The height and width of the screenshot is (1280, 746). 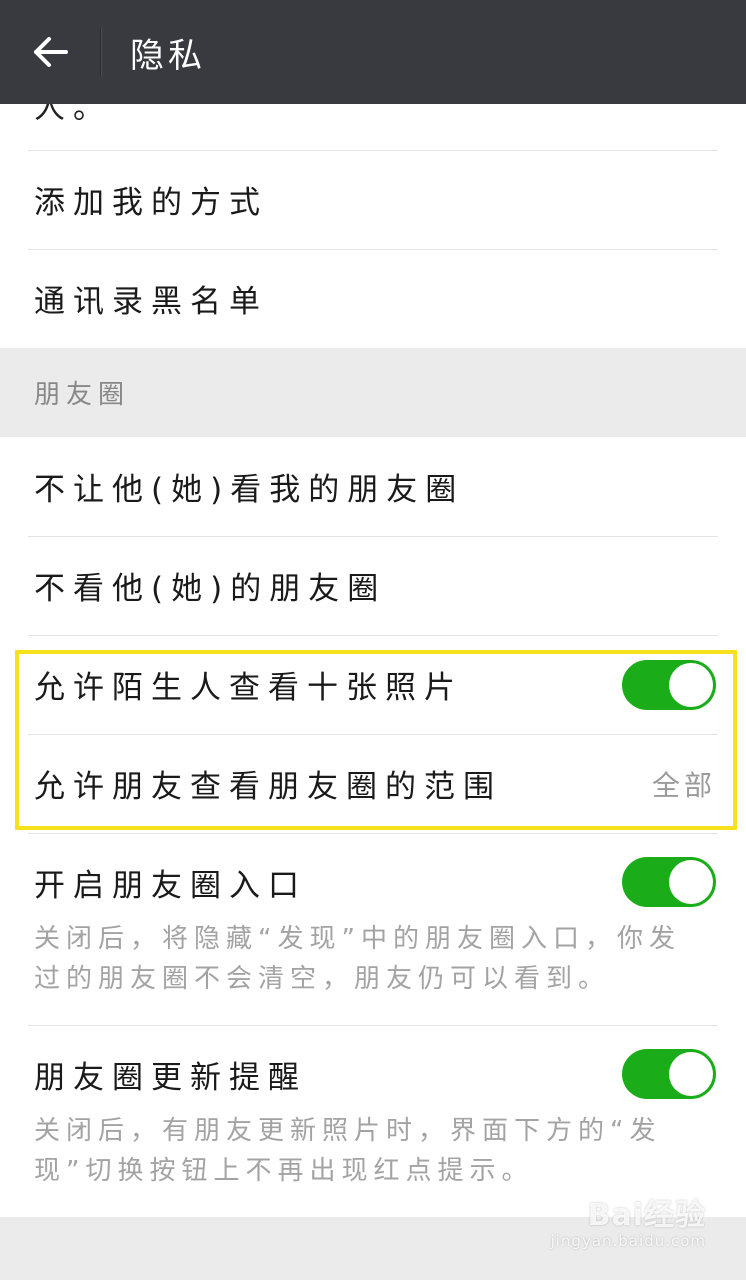 What do you see at coordinates (101, 52) in the screenshot?
I see `header-divider` at bounding box center [101, 52].